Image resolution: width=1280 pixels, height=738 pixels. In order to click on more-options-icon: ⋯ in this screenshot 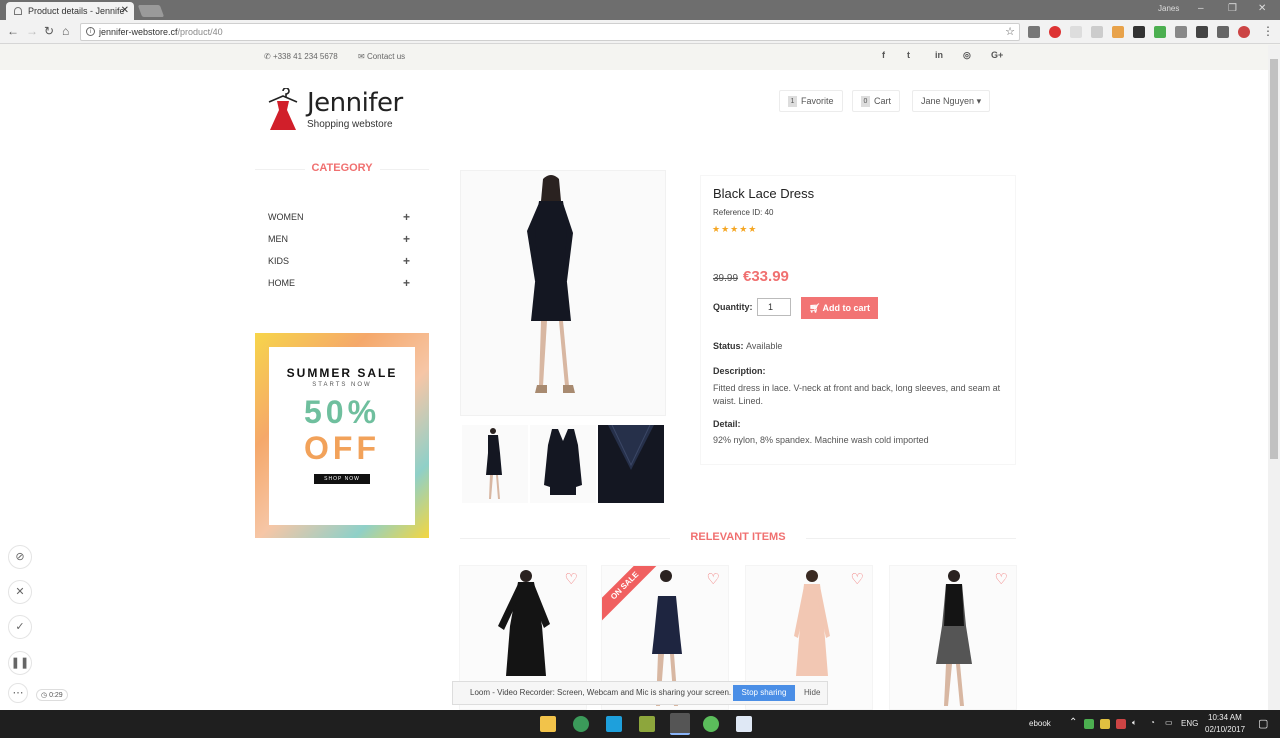, I will do `click(18, 693)`.